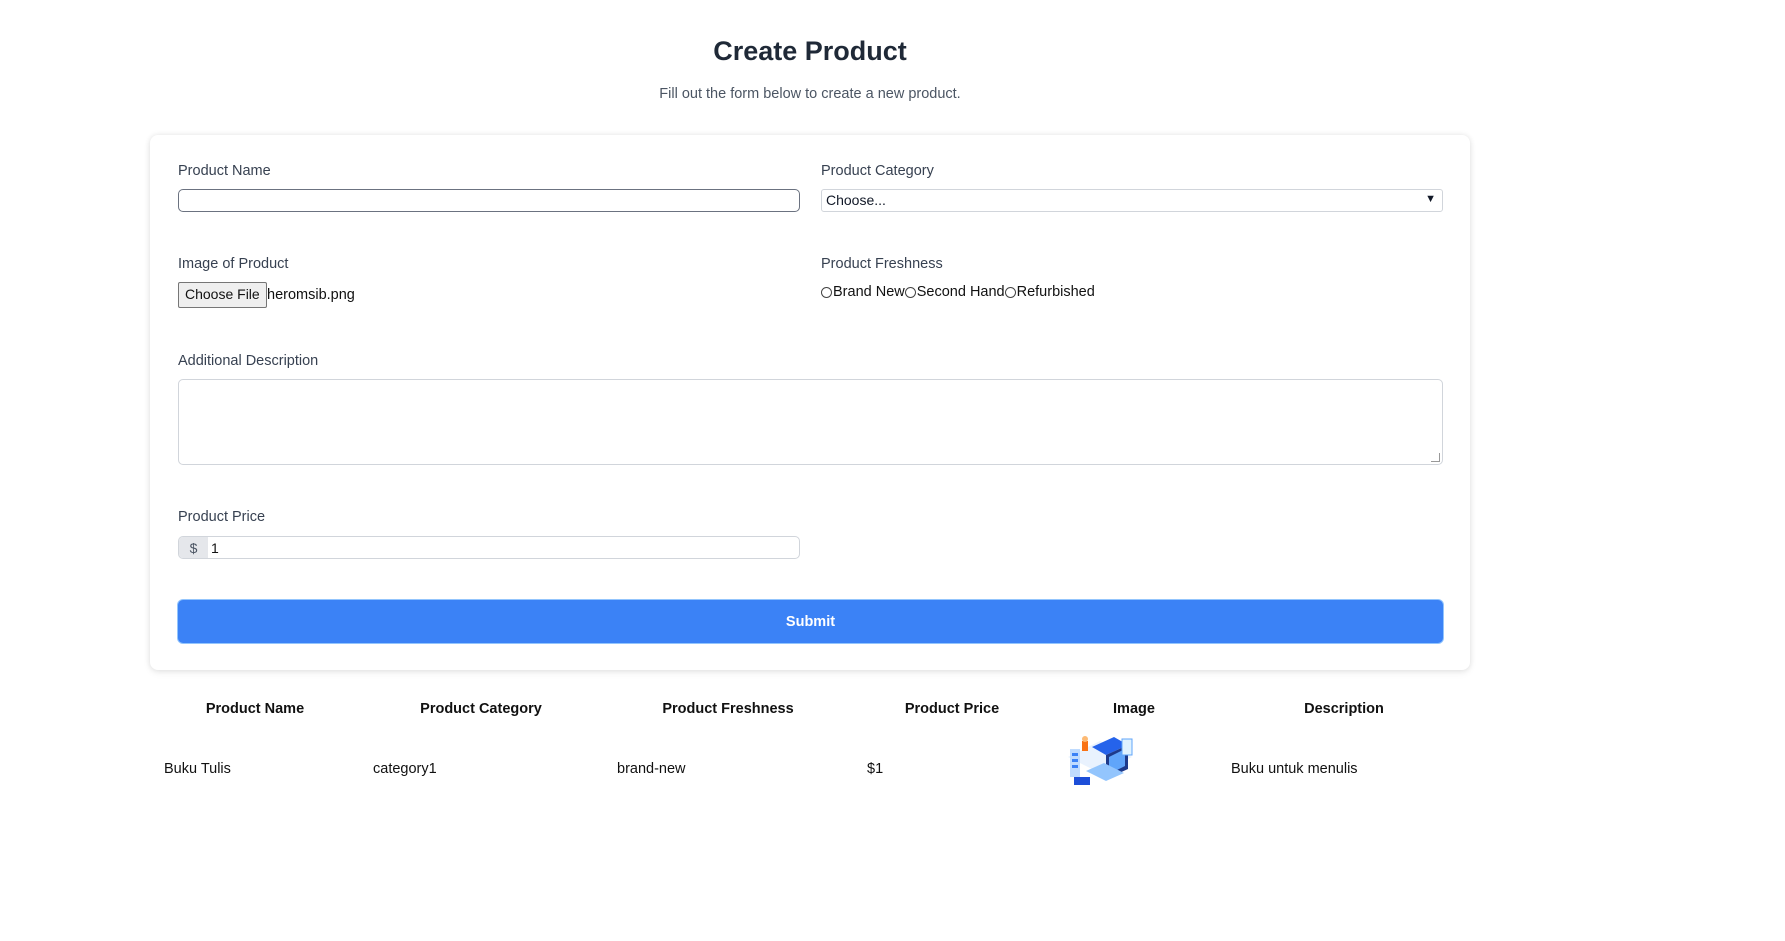 The height and width of the screenshot is (941, 1785). I want to click on file-name: heromsib.png, so click(311, 295).